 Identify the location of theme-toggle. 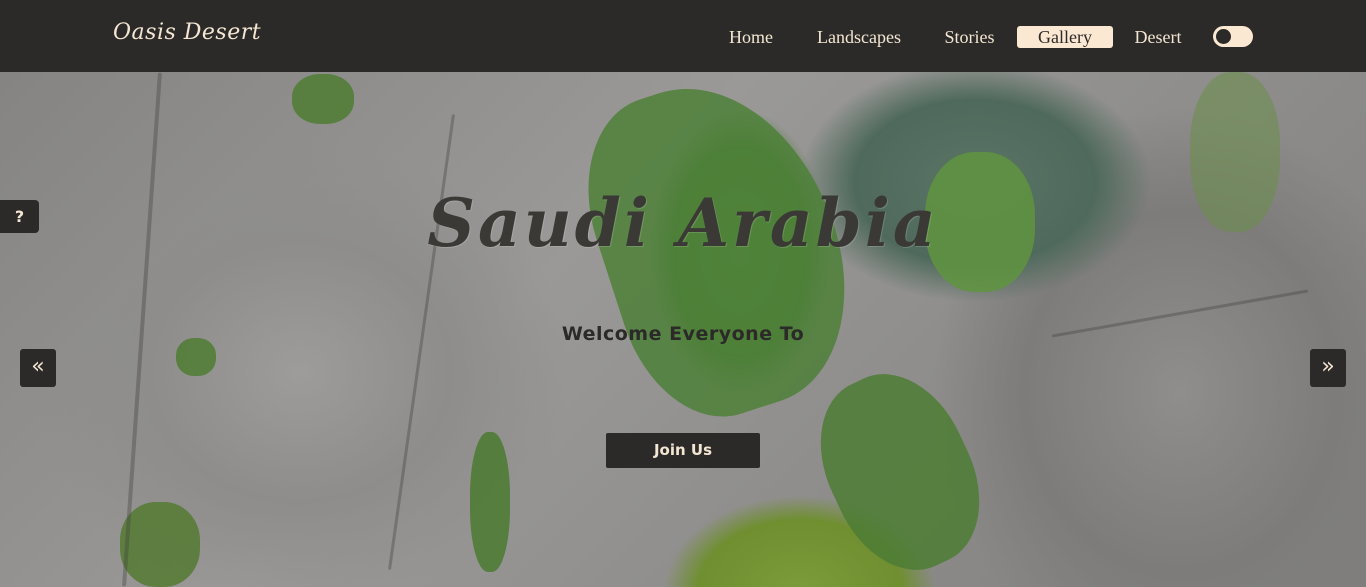
(1233, 36).